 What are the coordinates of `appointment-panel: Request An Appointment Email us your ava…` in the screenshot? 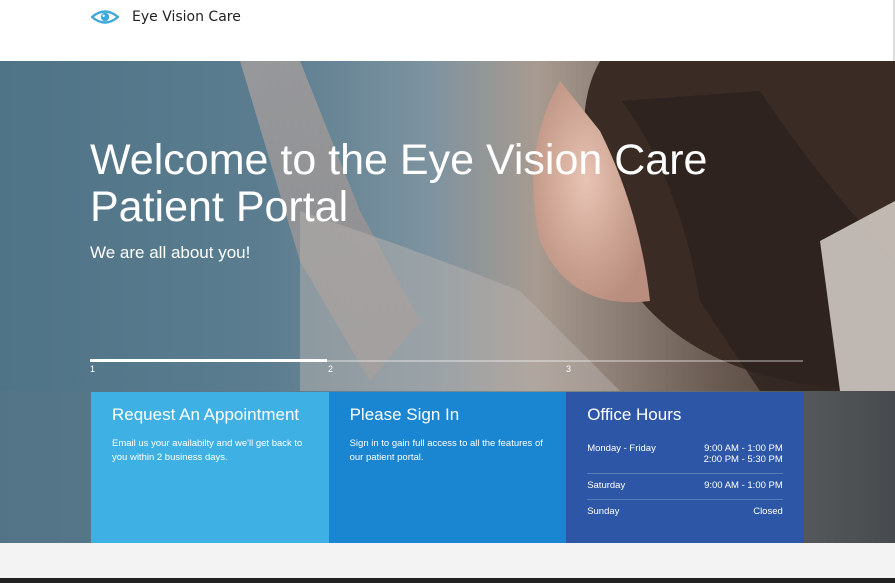 It's located at (210, 467).